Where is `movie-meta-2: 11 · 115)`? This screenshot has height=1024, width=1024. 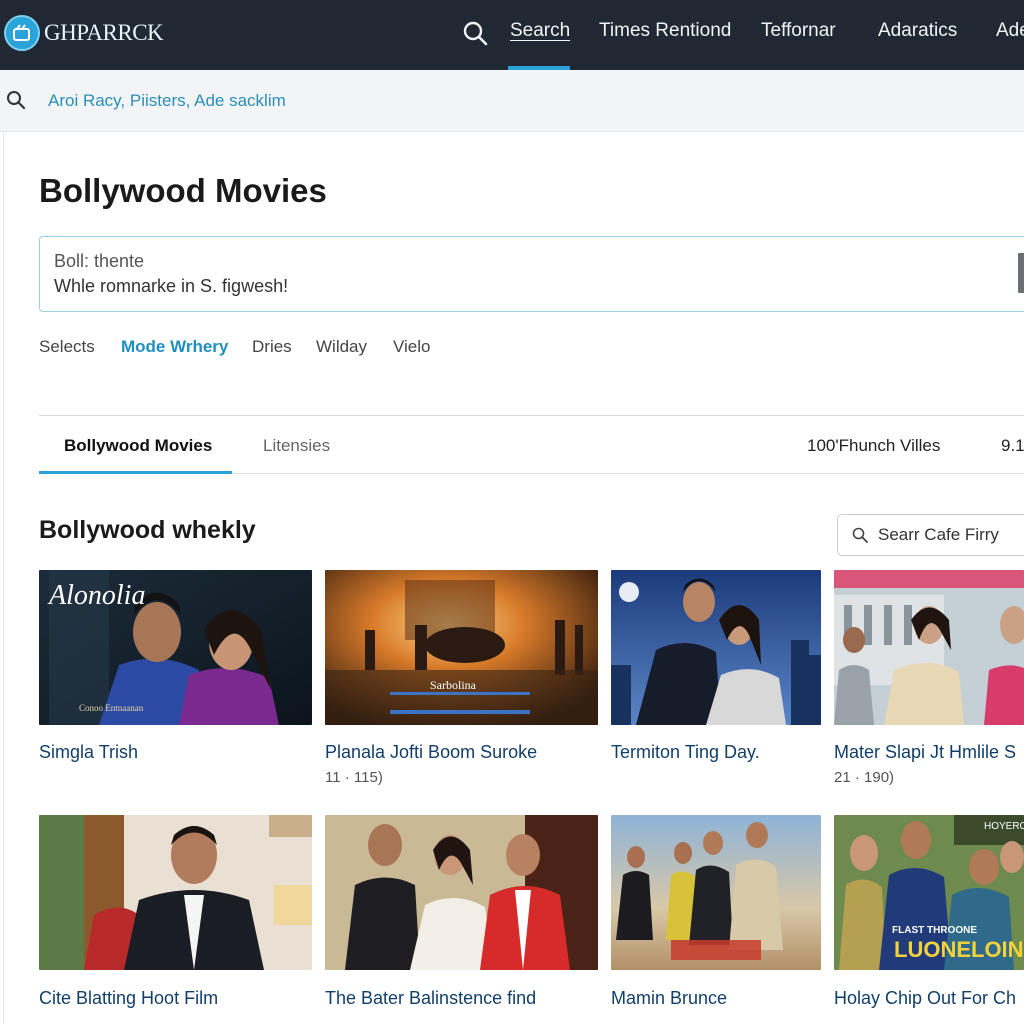 movie-meta-2: 11 · 115) is located at coordinates (354, 777).